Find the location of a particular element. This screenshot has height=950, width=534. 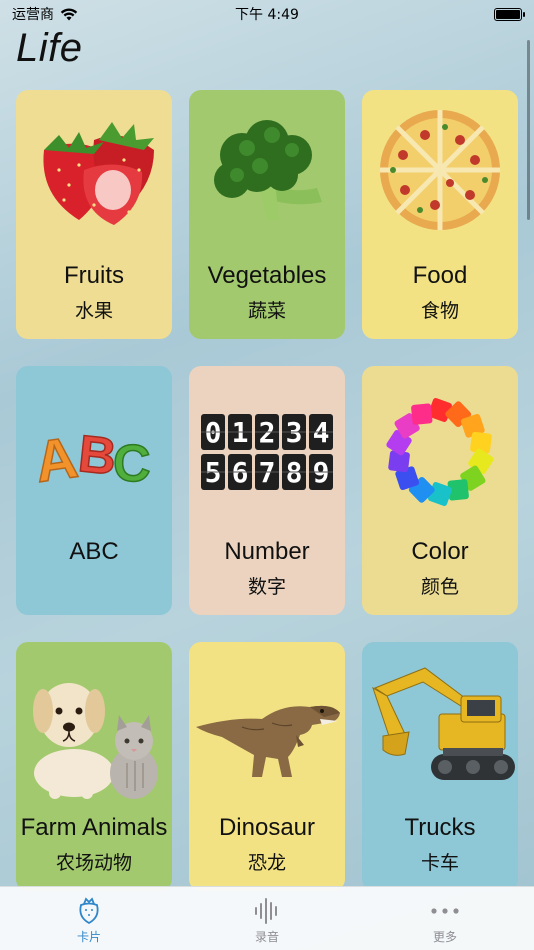

carrier-label: 运营商 is located at coordinates (33, 15).